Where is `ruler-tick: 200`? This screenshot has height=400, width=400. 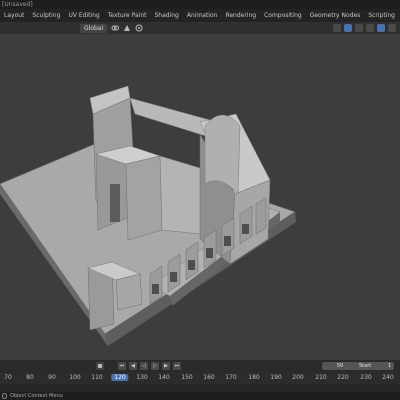 ruler-tick: 200 is located at coordinates (298, 377).